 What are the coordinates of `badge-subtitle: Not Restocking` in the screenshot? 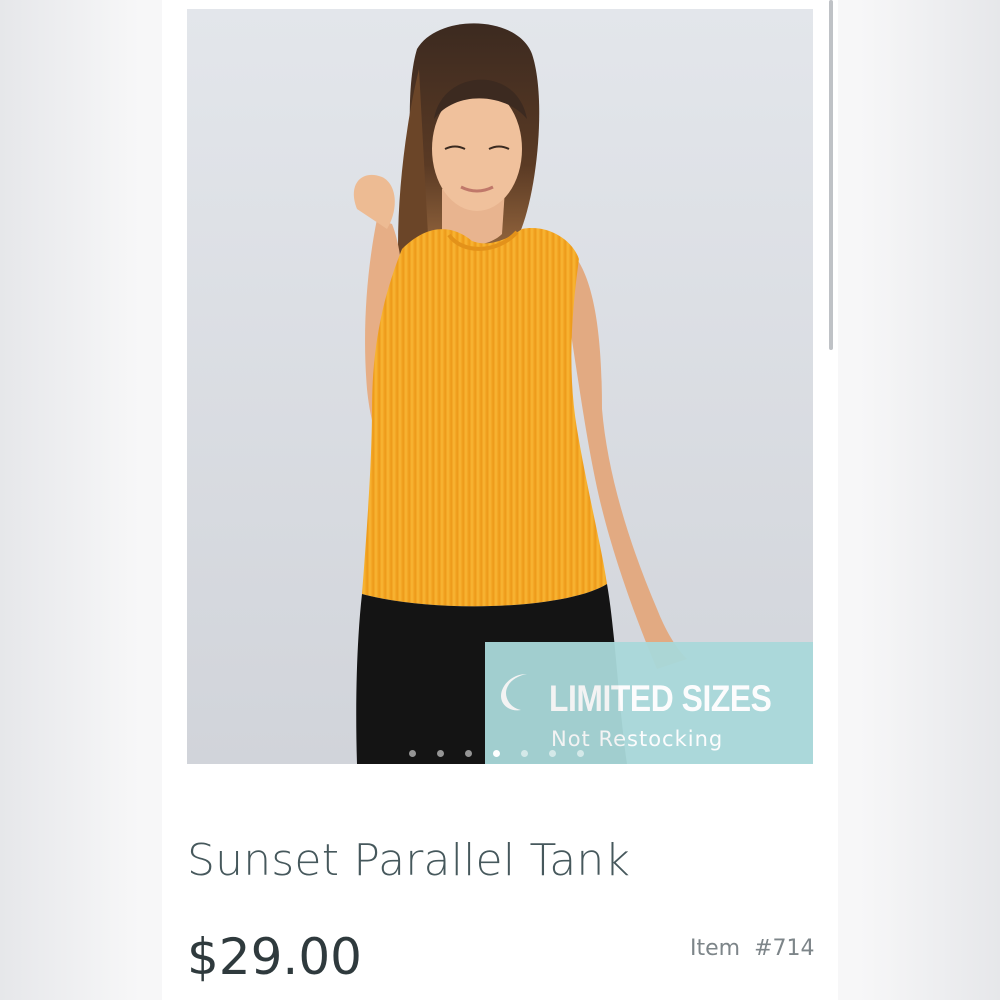 It's located at (637, 739).